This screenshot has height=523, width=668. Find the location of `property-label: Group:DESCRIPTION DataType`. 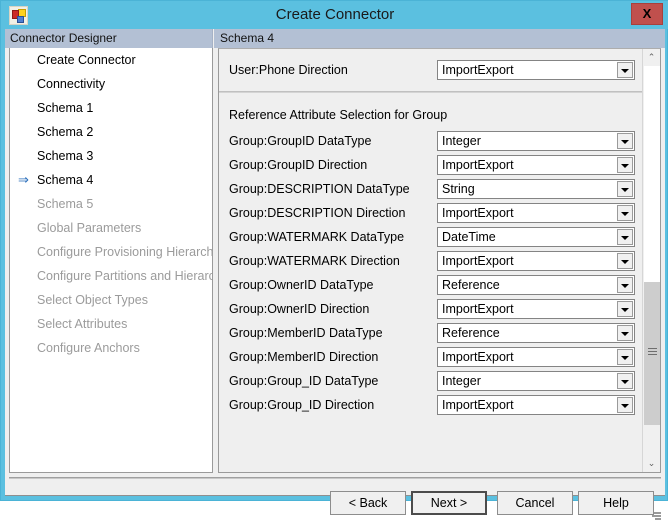

property-label: Group:DESCRIPTION DataType is located at coordinates (319, 189).